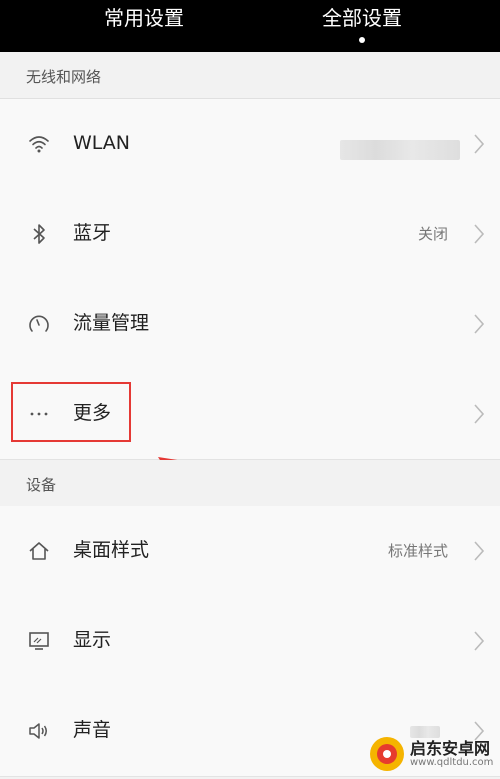 The image size is (500, 779). Describe the element at coordinates (102, 143) in the screenshot. I see `settings-row-wlan-label: WLAN` at that location.